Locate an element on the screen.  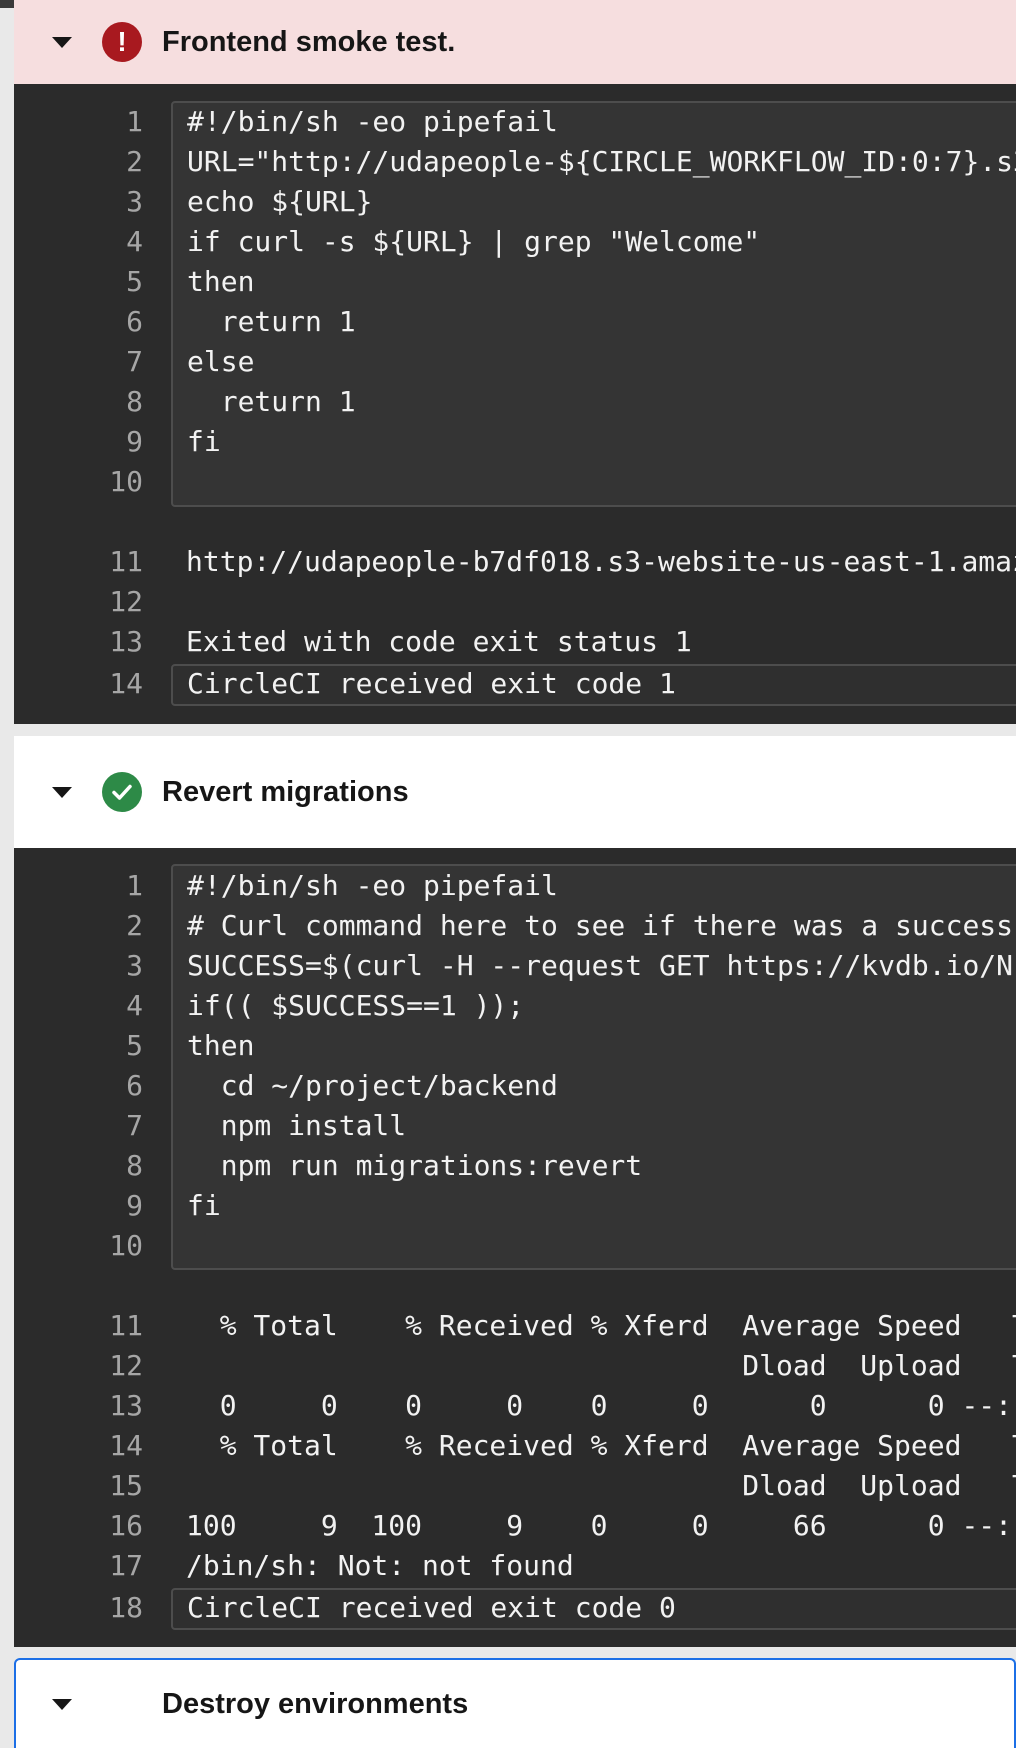
log-text: cd ~/project/backend is located at coordinates (372, 1085).